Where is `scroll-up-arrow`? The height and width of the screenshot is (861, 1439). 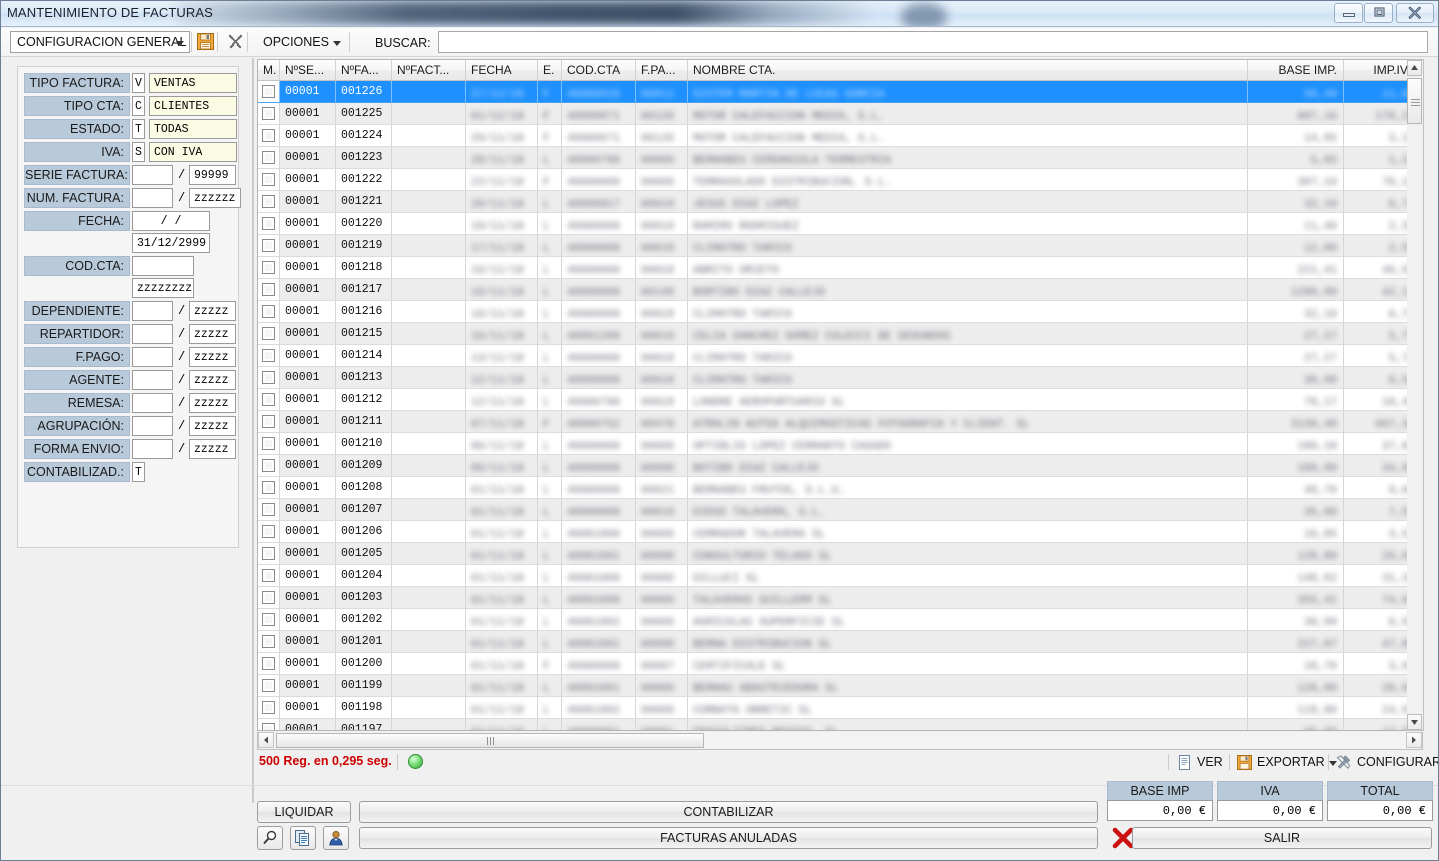
scroll-up-arrow is located at coordinates (1414, 68).